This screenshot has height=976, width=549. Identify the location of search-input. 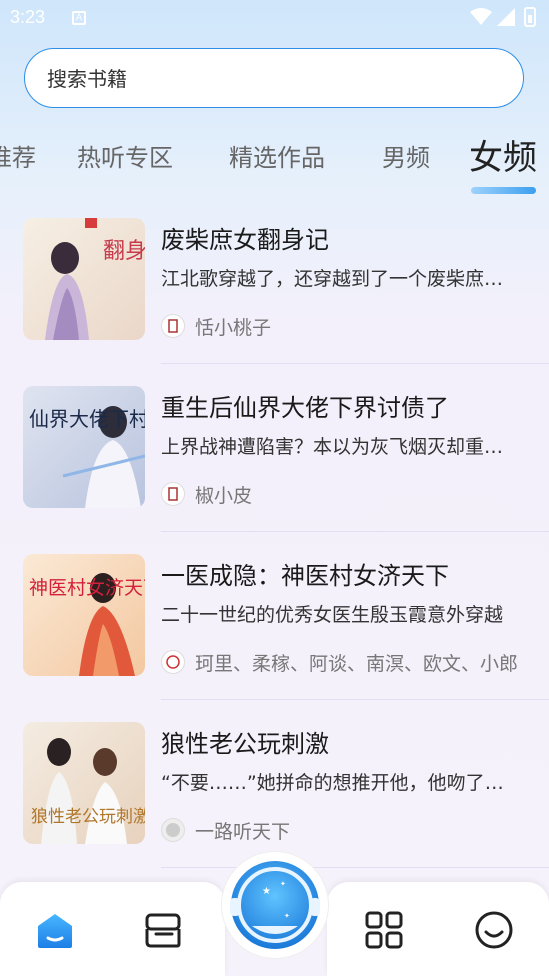
(267, 79).